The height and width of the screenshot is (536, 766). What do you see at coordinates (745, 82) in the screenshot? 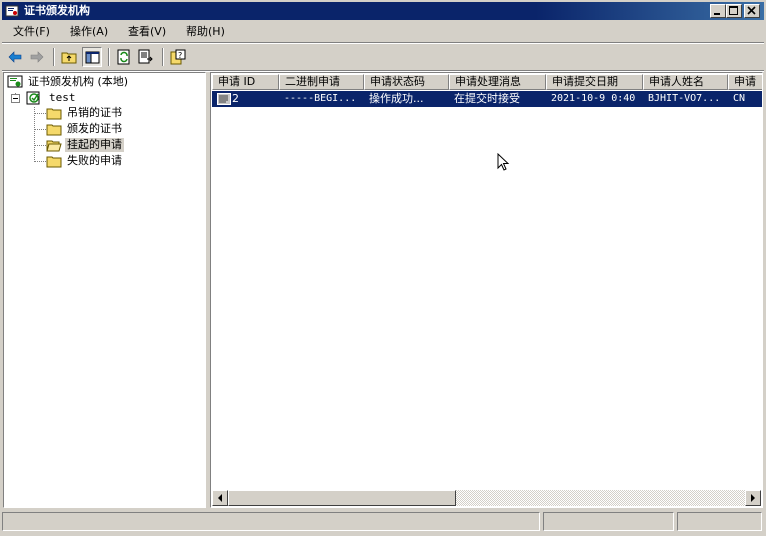
I see `column-header-request-more: 申请` at bounding box center [745, 82].